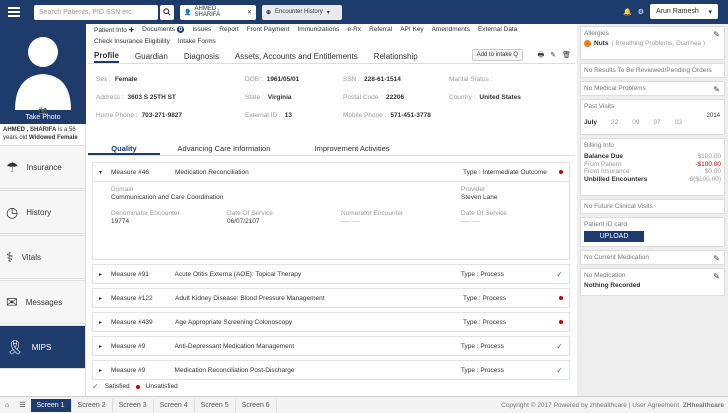 The width and height of the screenshot is (728, 413). Describe the element at coordinates (201, 56) in the screenshot. I see `tab-diagnosis: Diagnosis` at that location.